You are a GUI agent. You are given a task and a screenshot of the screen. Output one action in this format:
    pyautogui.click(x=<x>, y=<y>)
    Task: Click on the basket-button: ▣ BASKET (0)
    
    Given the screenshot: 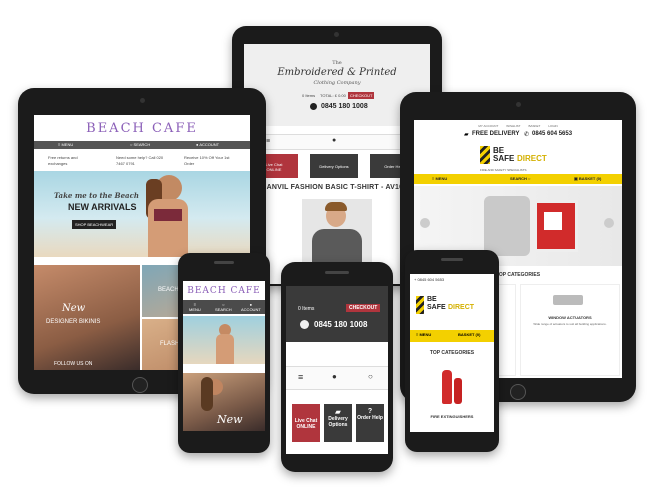 What is the action you would take?
    pyautogui.click(x=587, y=178)
    